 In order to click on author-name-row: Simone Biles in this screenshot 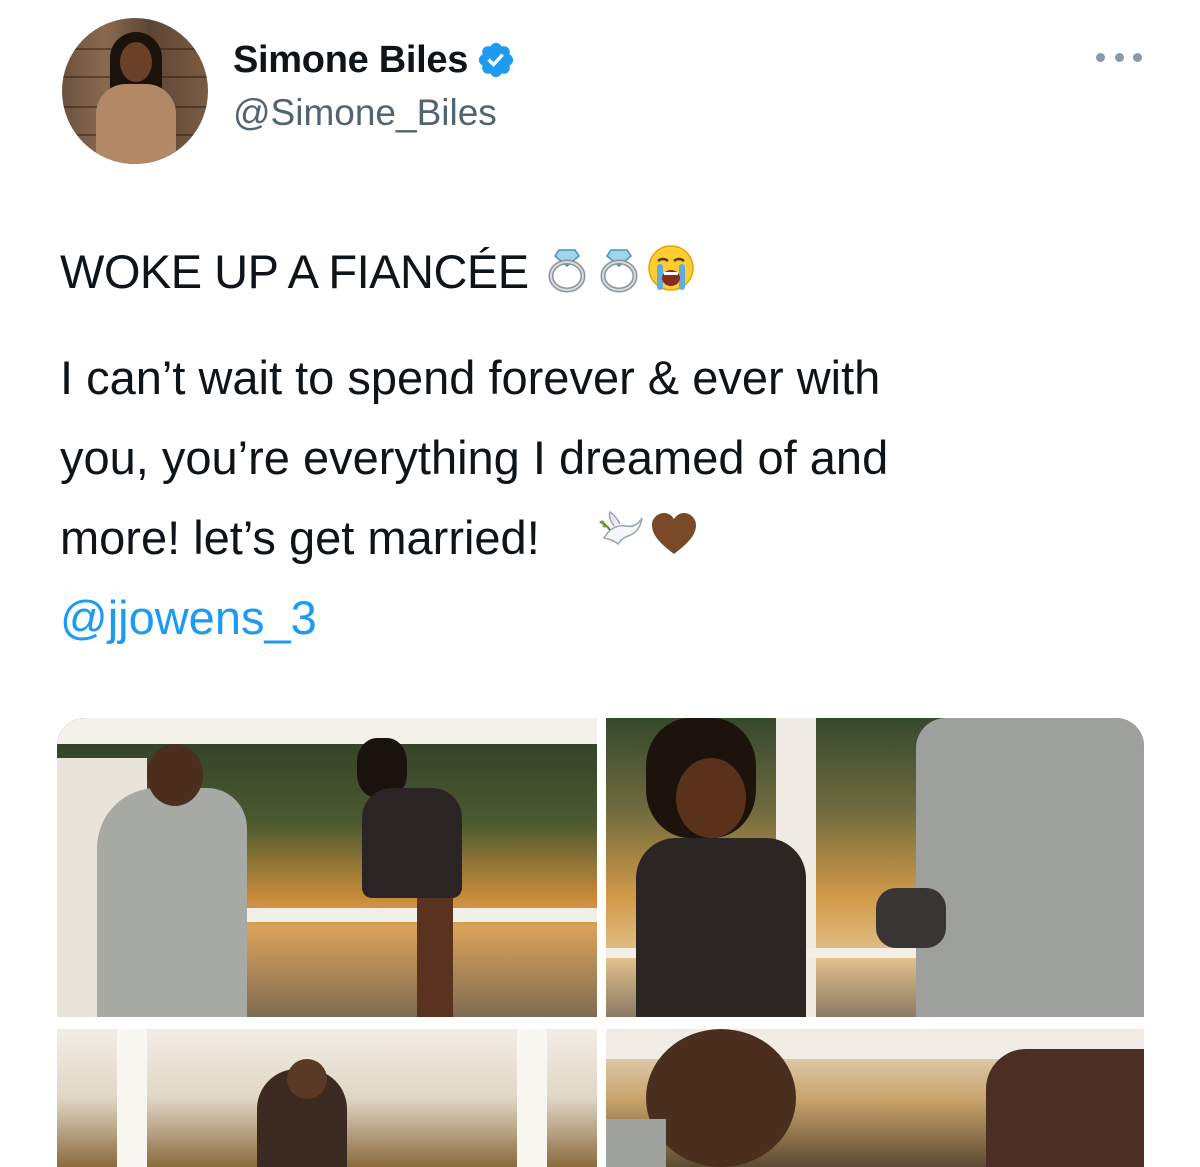, I will do `click(374, 60)`.